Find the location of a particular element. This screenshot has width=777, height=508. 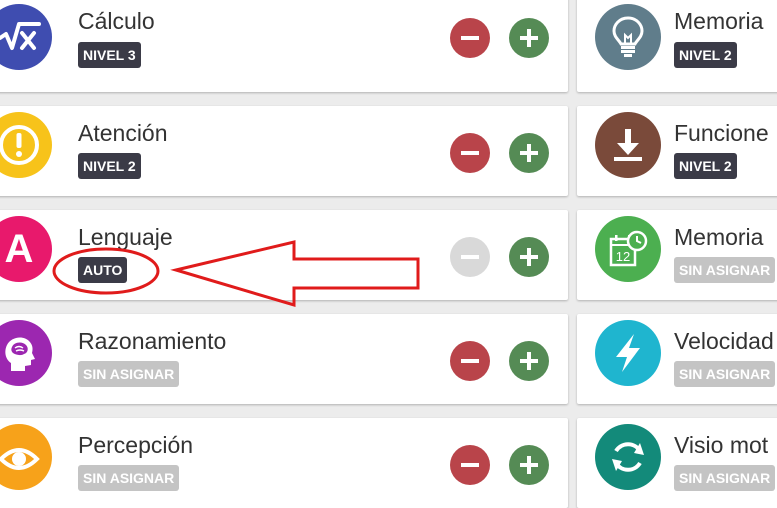

level-badge: NIVEL 3 is located at coordinates (109, 55).